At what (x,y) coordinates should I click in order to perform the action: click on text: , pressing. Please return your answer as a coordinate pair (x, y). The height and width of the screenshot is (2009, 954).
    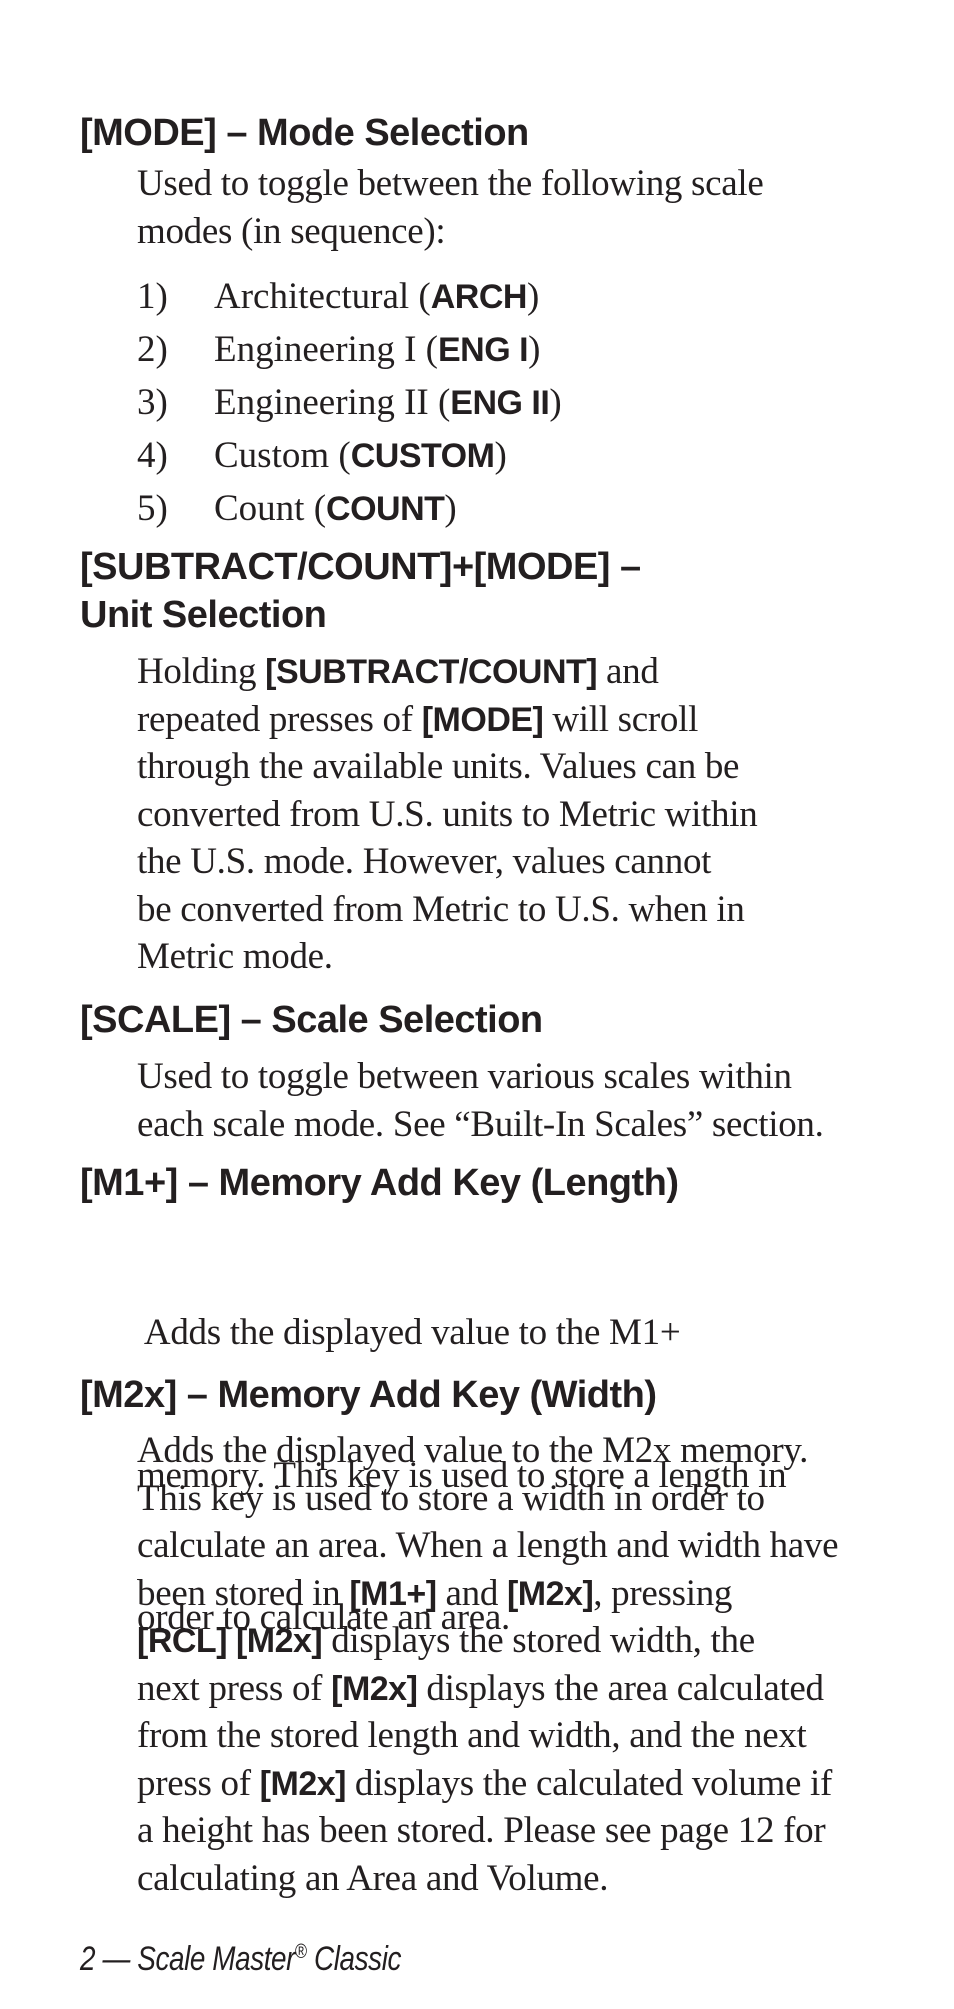
    Looking at the image, I should click on (663, 1593).